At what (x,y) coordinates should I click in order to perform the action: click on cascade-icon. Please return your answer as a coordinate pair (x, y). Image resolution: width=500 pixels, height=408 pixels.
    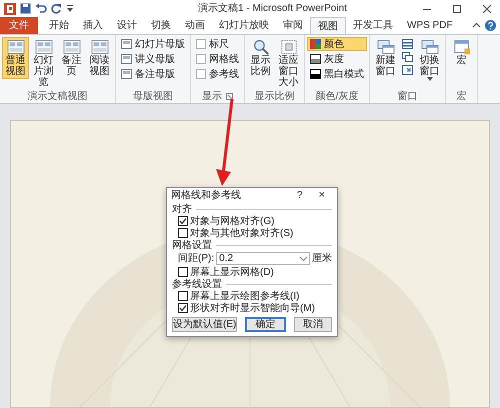
    Looking at the image, I should click on (407, 57).